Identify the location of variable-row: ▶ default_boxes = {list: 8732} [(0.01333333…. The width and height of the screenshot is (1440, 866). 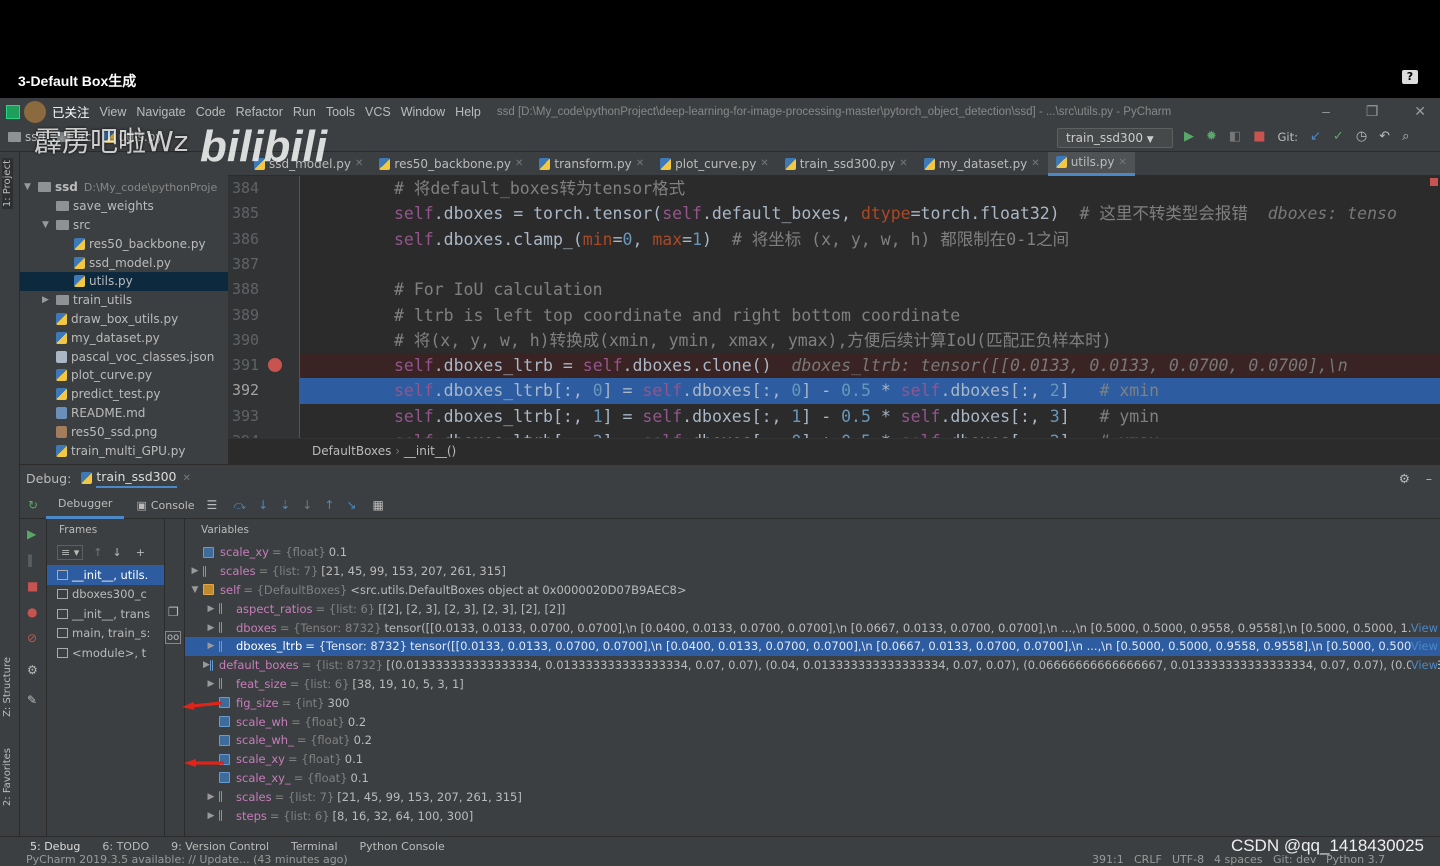
(812, 665).